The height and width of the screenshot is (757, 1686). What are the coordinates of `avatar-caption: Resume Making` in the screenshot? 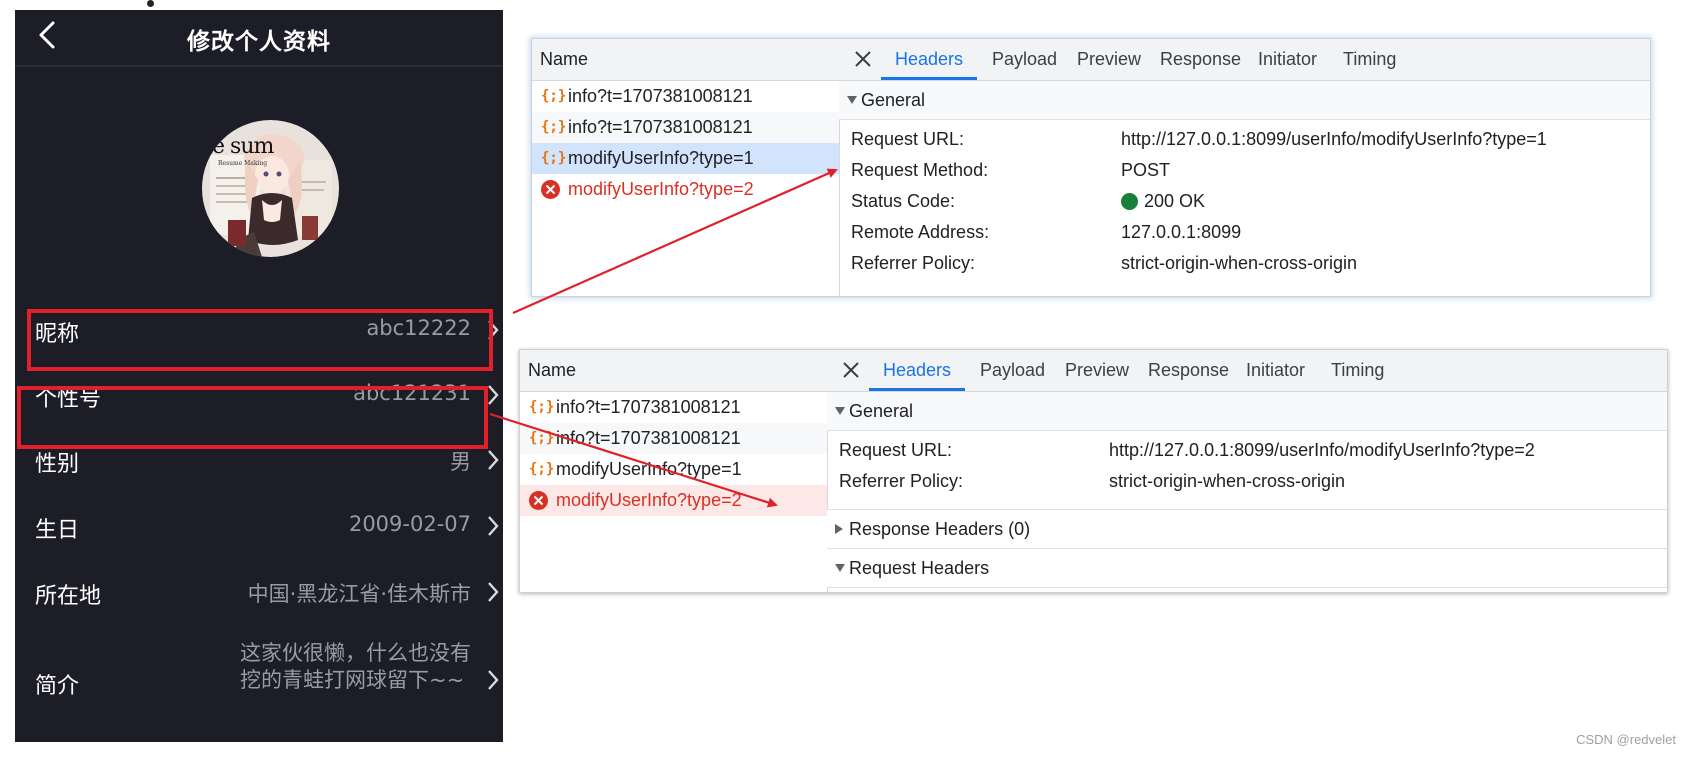 It's located at (243, 163).